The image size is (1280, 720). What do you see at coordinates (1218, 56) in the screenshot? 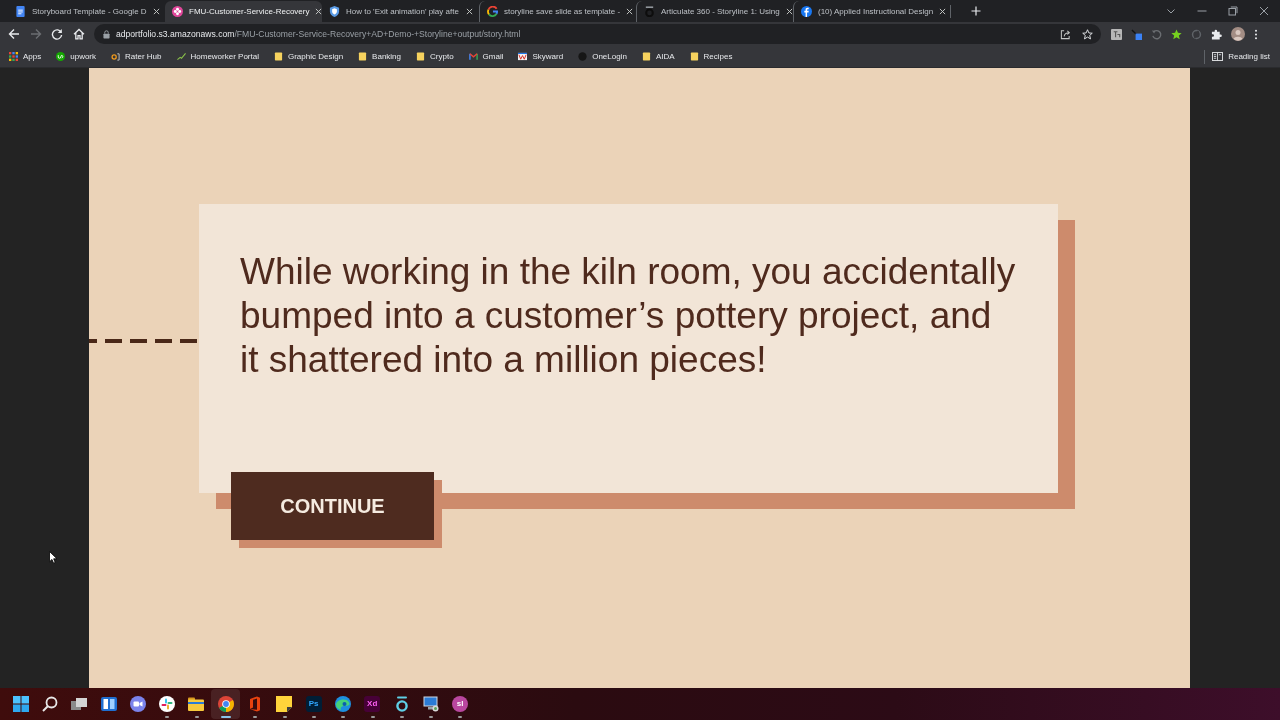
I see `reading-list-icon` at bounding box center [1218, 56].